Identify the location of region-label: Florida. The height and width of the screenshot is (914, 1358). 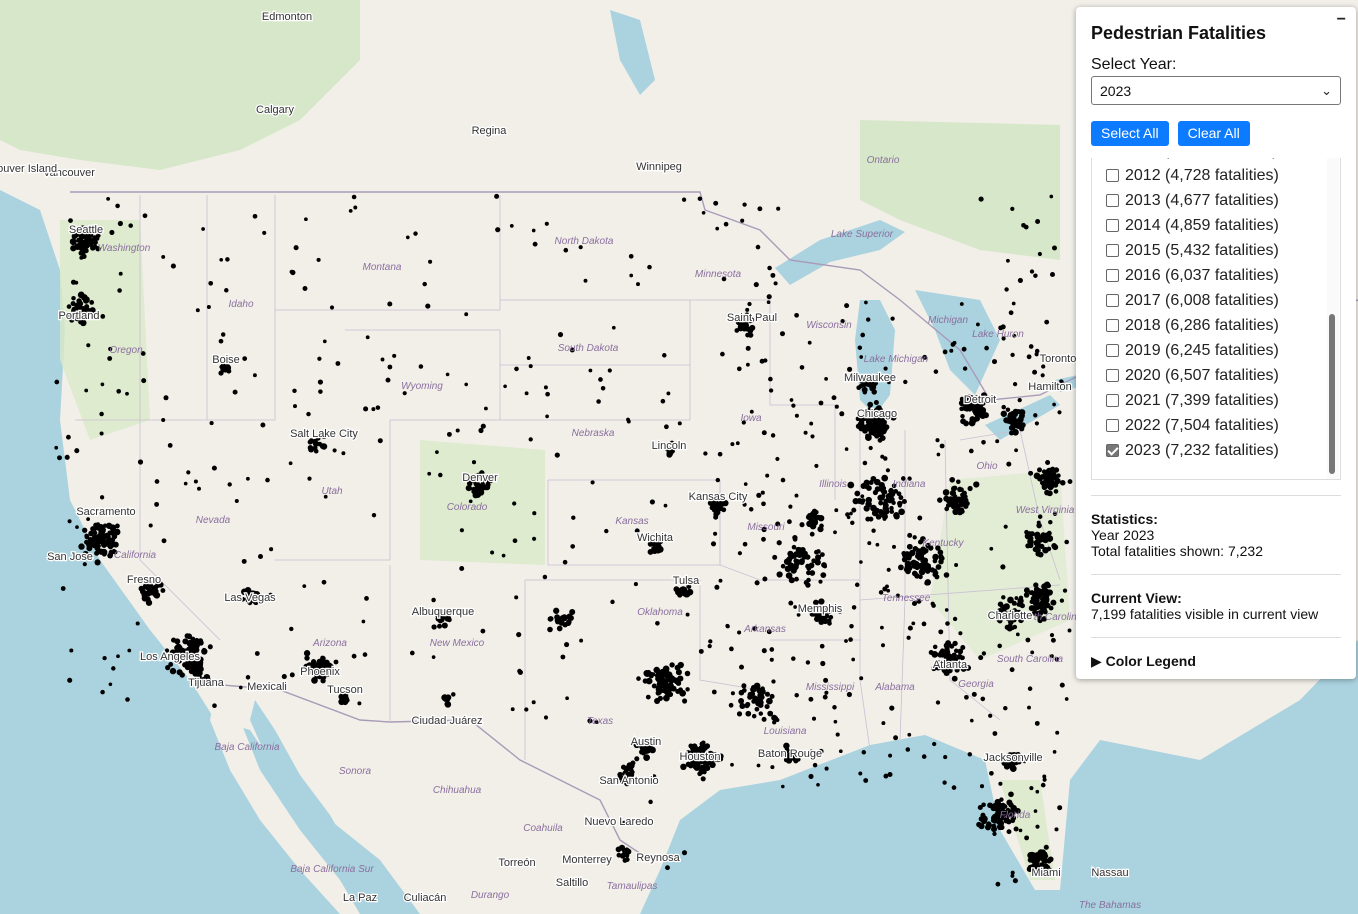
(1015, 815).